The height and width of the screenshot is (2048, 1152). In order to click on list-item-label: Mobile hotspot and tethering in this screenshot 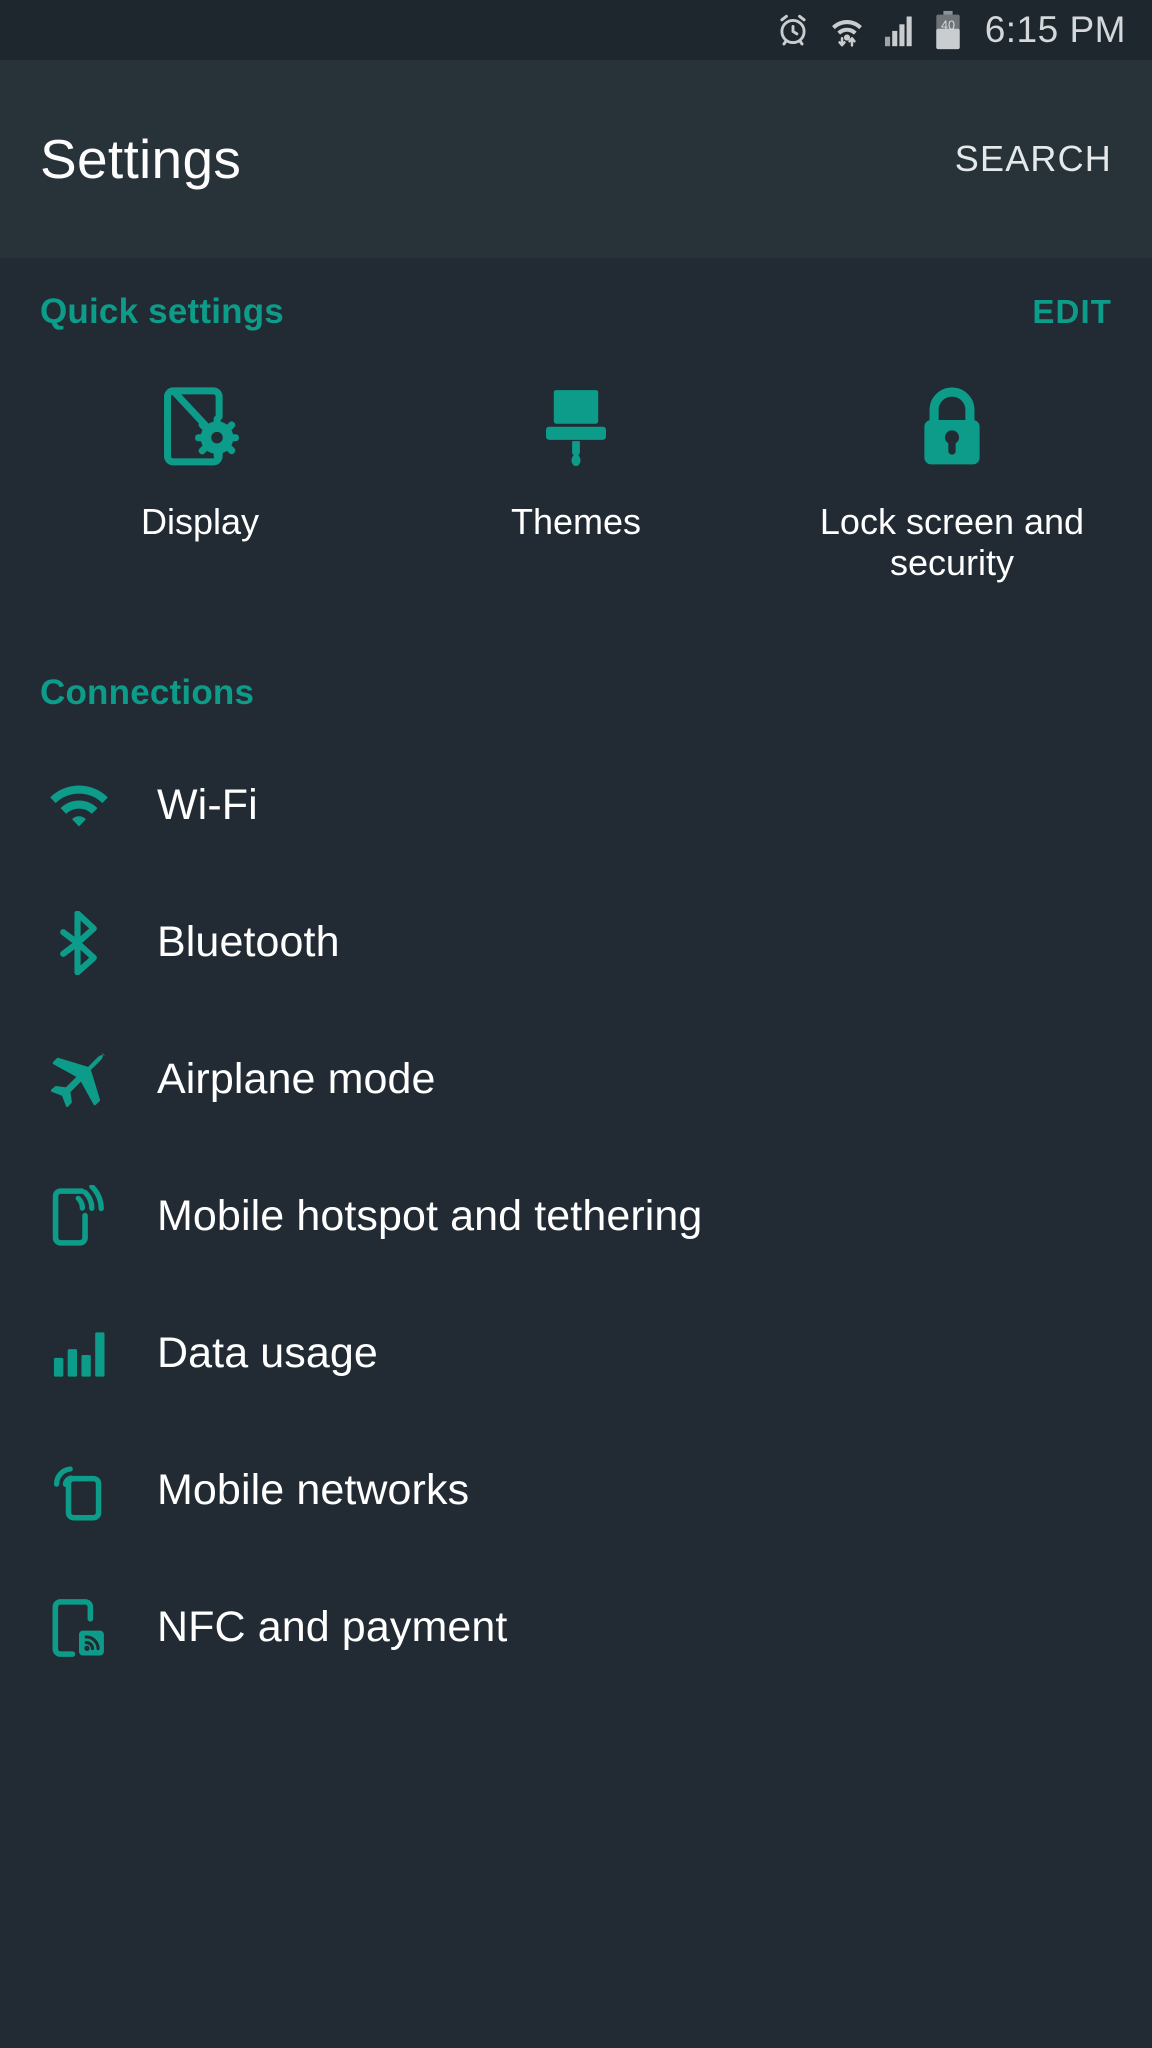, I will do `click(430, 1216)`.